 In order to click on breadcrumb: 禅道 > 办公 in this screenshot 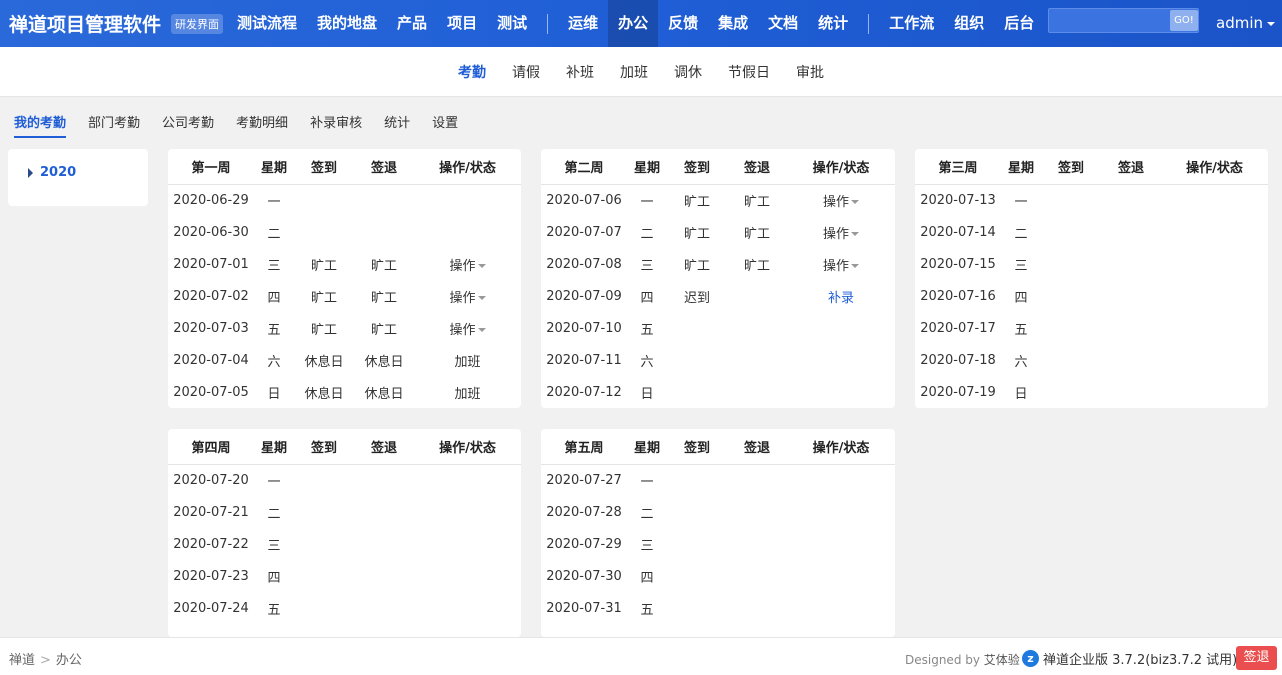, I will do `click(45, 660)`.